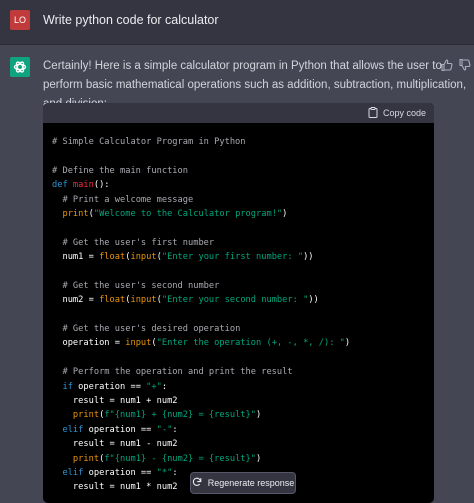  What do you see at coordinates (67, 386) in the screenshot?
I see `code-token-keyword: if` at bounding box center [67, 386].